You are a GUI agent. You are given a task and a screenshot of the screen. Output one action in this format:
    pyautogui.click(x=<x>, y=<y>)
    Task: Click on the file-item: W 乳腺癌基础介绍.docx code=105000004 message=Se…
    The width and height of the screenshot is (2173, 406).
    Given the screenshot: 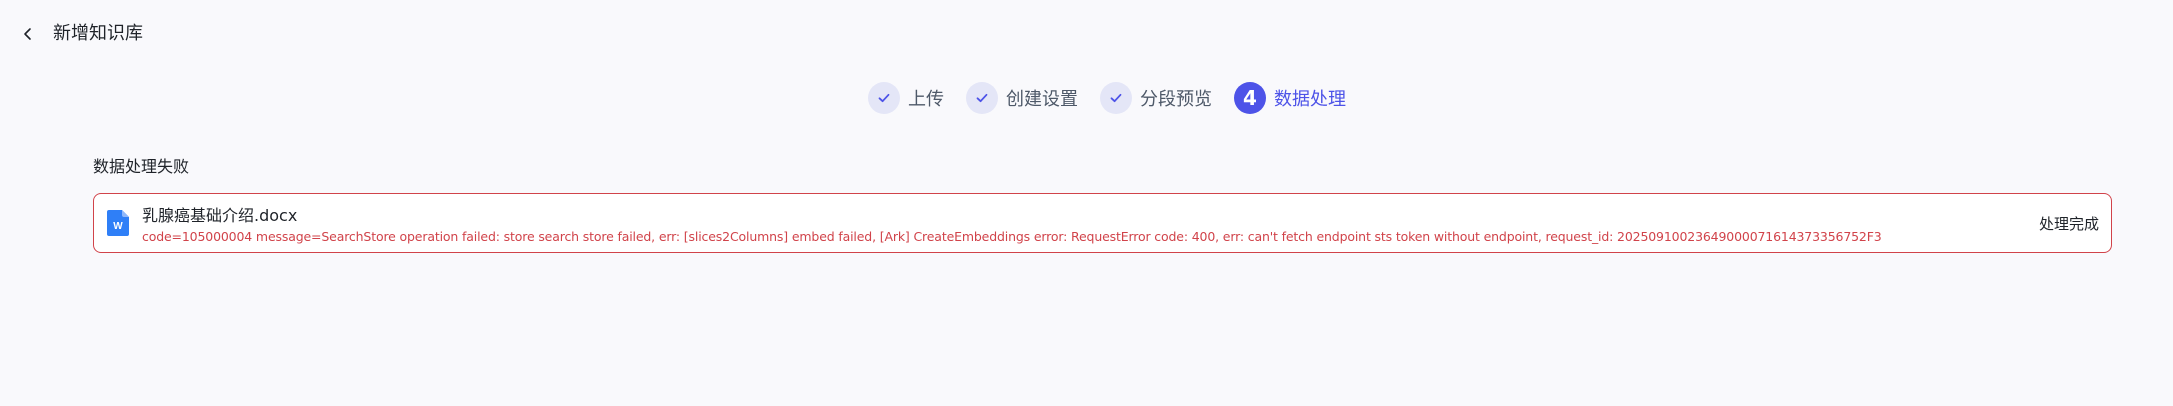 What is the action you would take?
    pyautogui.click(x=1102, y=223)
    